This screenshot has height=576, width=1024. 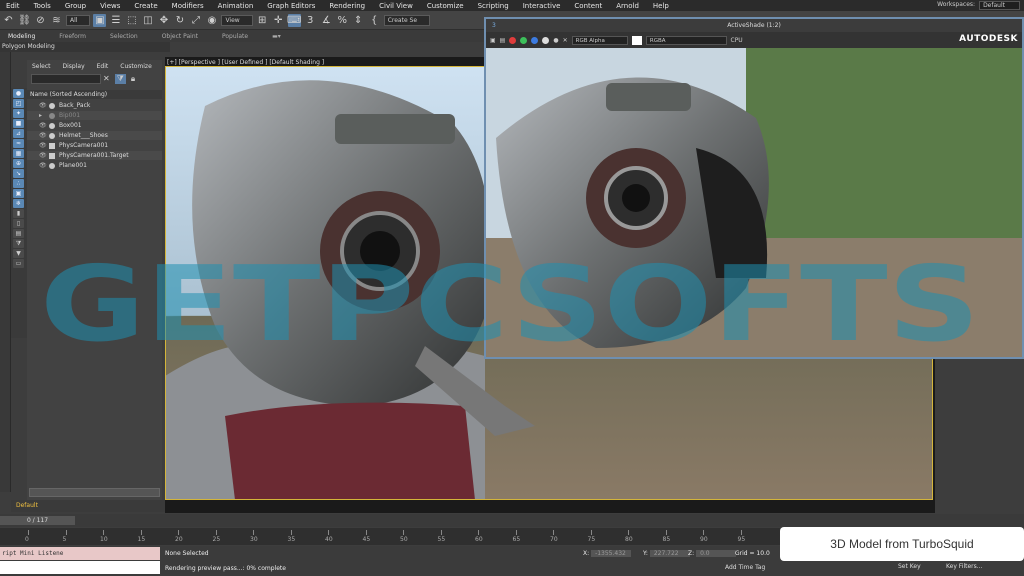 What do you see at coordinates (565, 40) in the screenshot?
I see `clear-icon: ✕` at bounding box center [565, 40].